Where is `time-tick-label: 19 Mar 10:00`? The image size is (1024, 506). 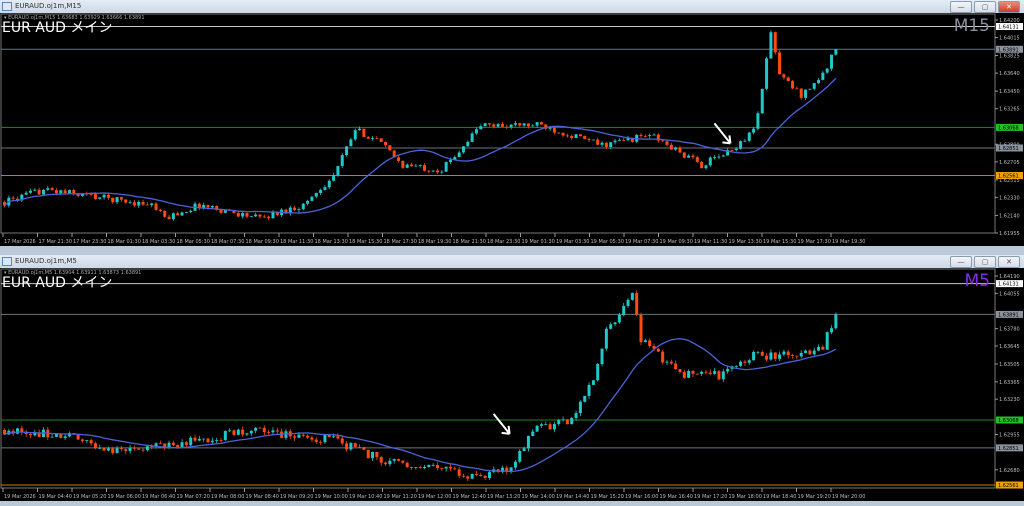 time-tick-label: 19 Mar 10:00 is located at coordinates (331, 497).